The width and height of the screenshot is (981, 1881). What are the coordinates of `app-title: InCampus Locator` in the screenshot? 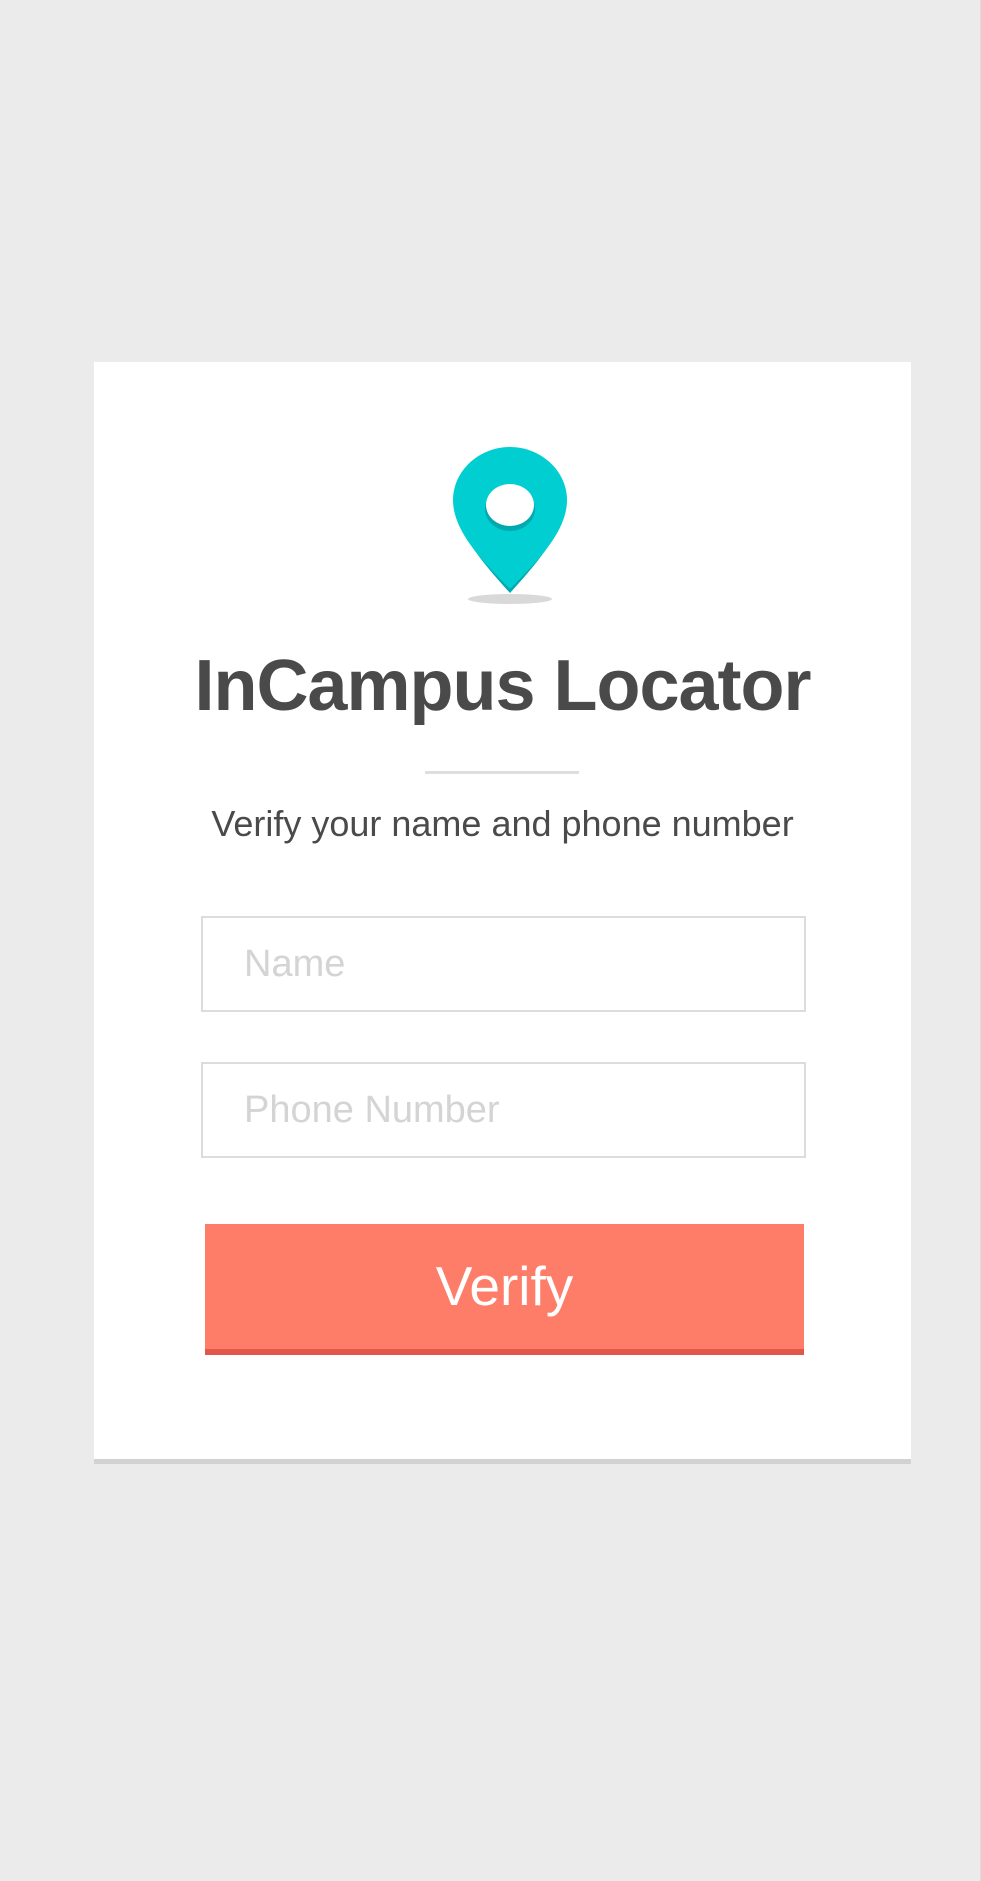 It's located at (502, 686).